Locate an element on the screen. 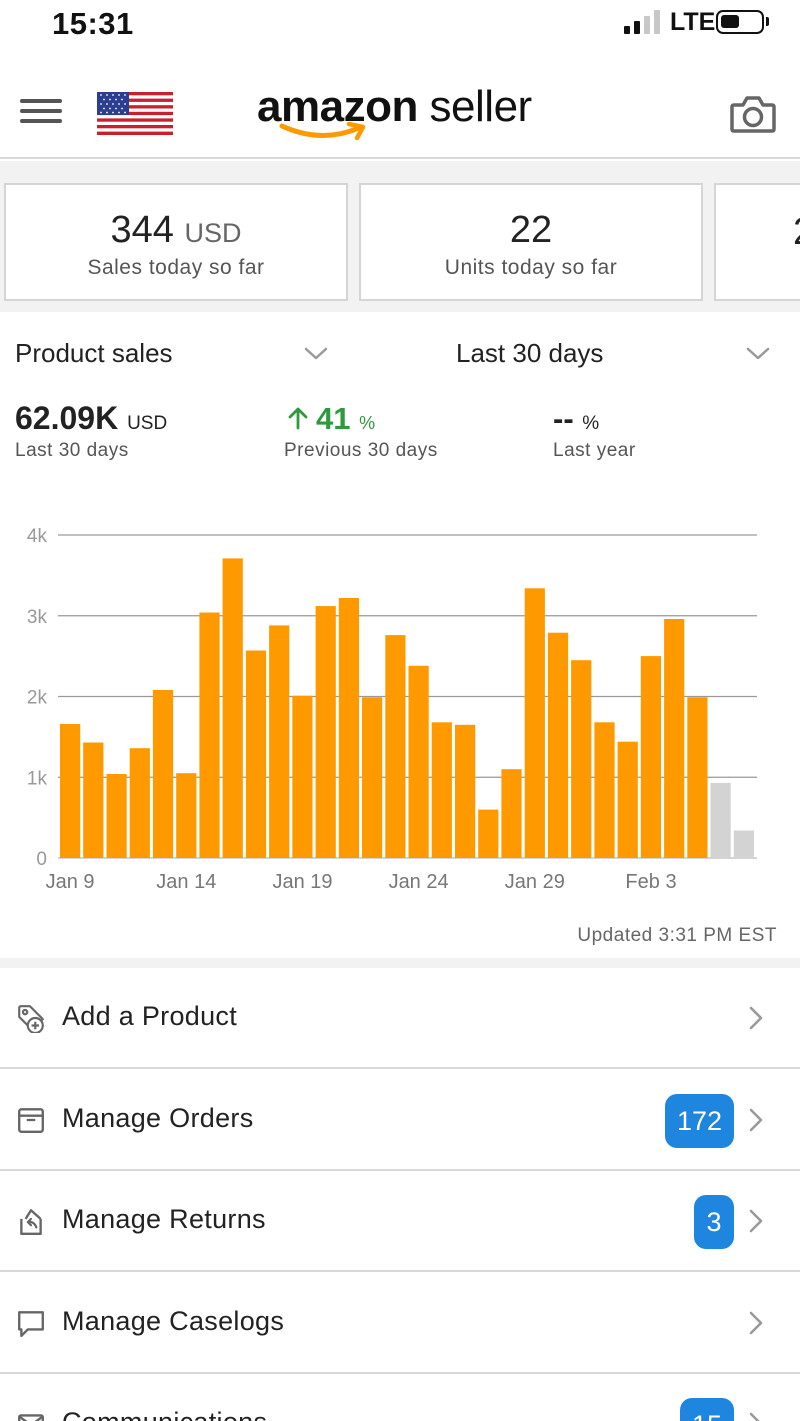 The image size is (800, 1421). sales-today-card: 344 USD Sales today so far is located at coordinates (176, 242).